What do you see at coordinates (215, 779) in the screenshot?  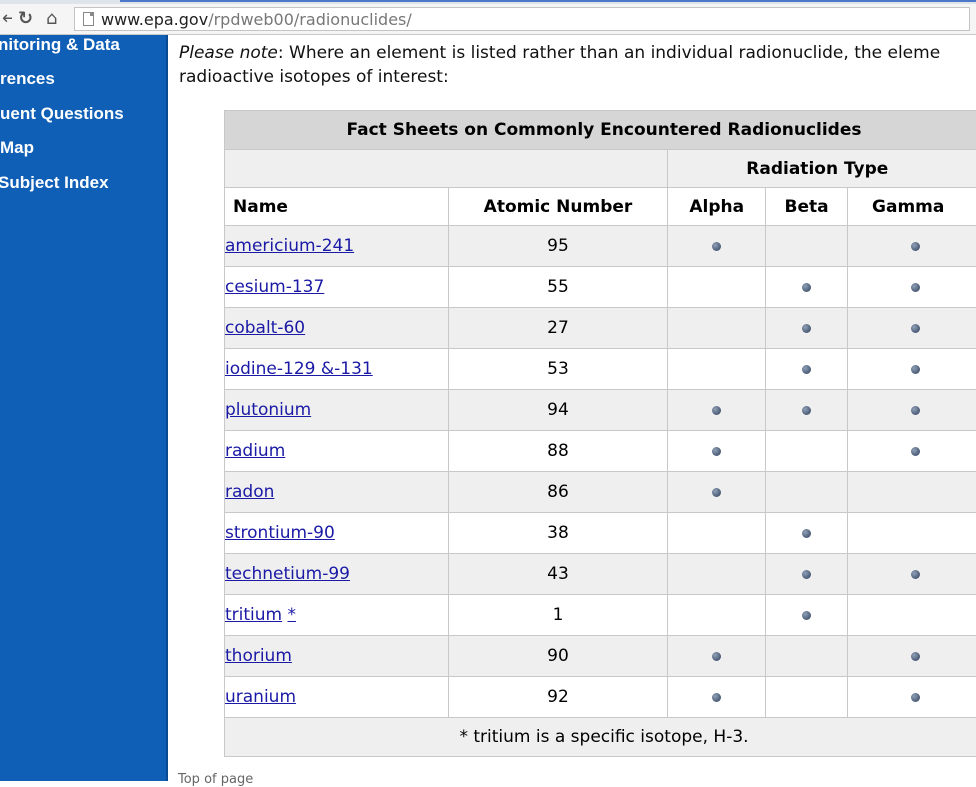 I see `top-of-page-link: Top of page` at bounding box center [215, 779].